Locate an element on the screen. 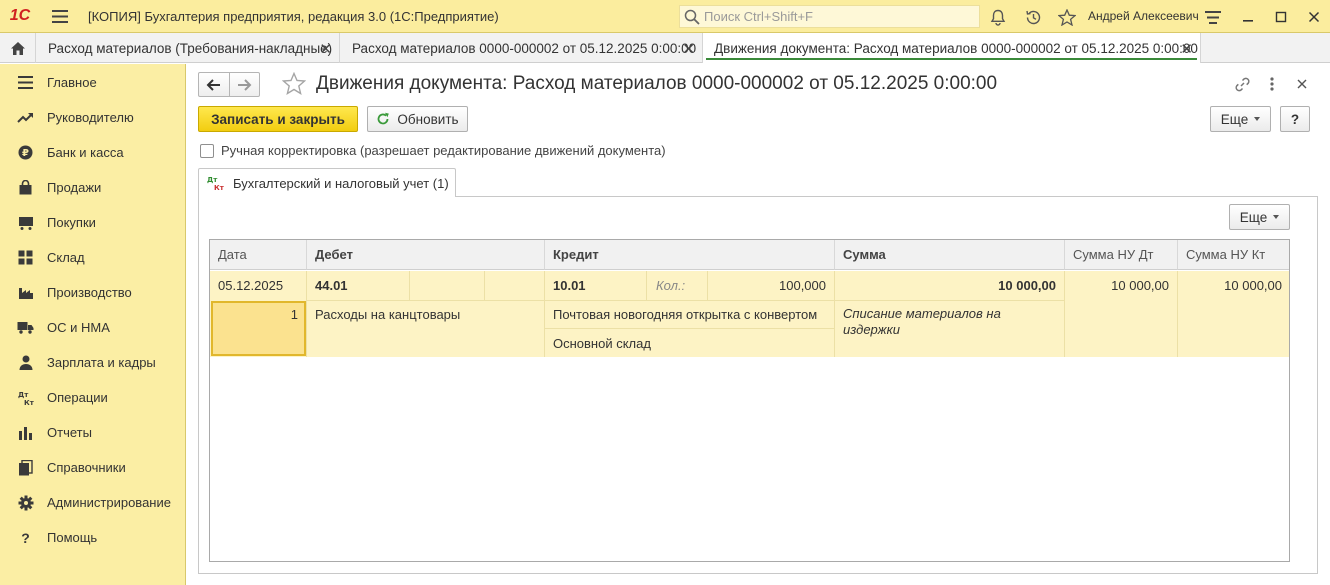 Image resolution: width=1330 pixels, height=585 pixels. save-and-close-button: Записать и закрыть is located at coordinates (278, 119).